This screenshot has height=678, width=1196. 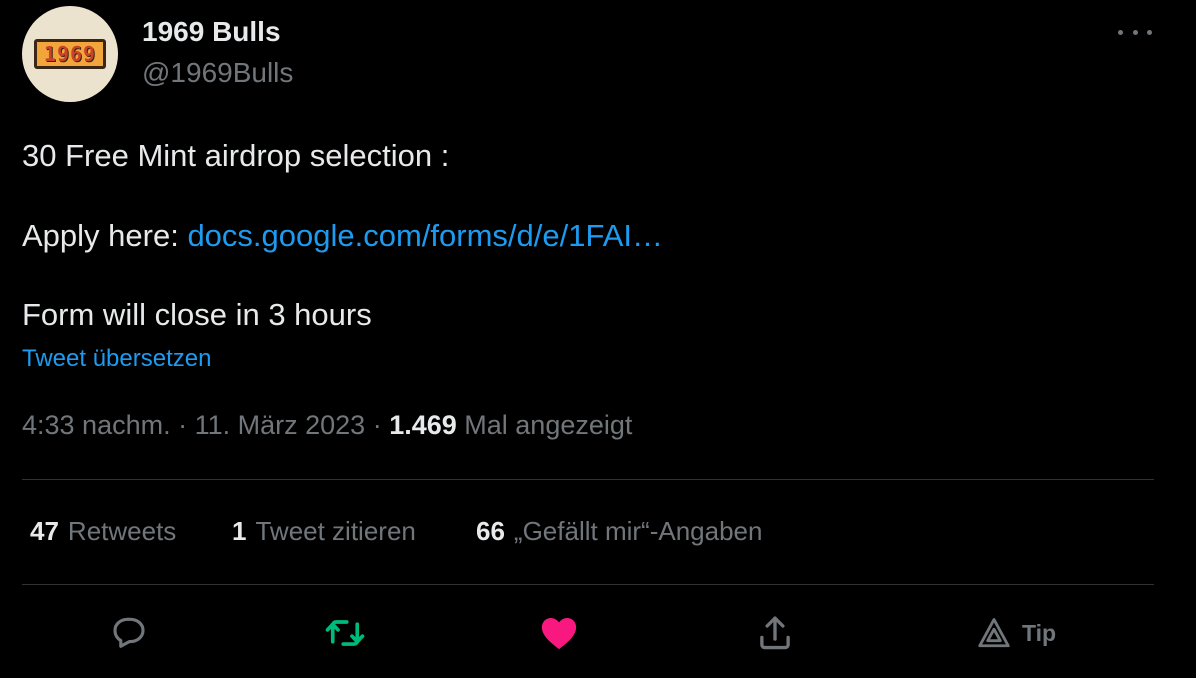 I want to click on author-display-name: 1969 Bulls, so click(x=211, y=32).